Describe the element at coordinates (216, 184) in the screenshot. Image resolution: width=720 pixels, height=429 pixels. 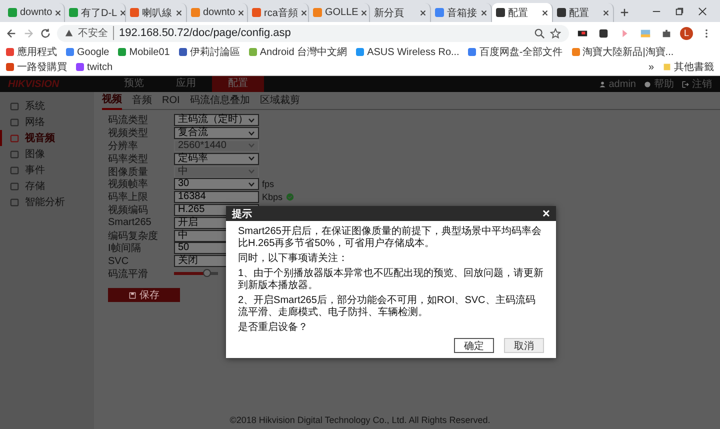
I see `dropdown: 30` at that location.